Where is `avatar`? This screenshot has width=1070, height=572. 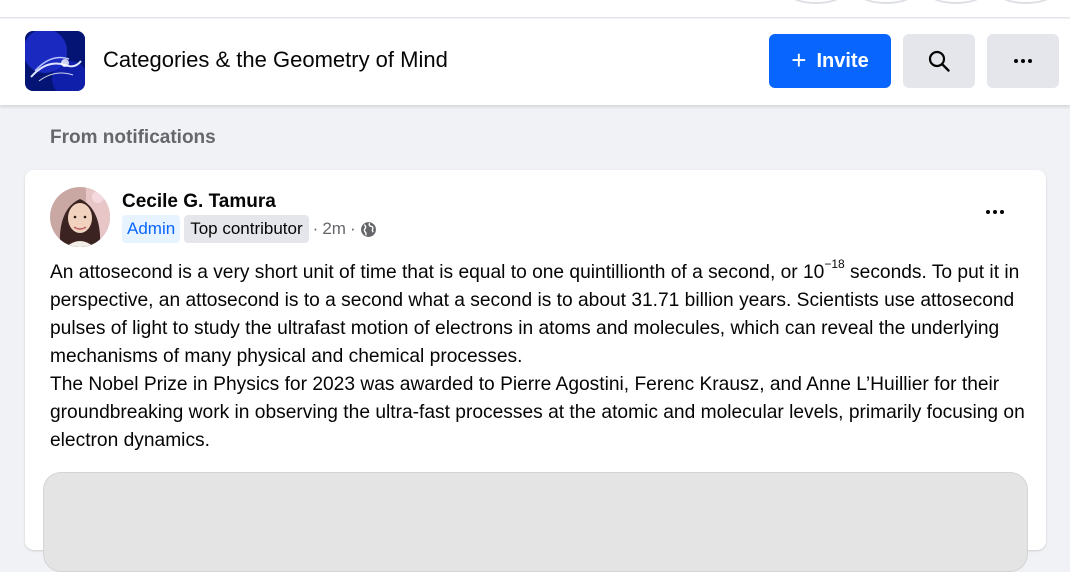 avatar is located at coordinates (80, 217).